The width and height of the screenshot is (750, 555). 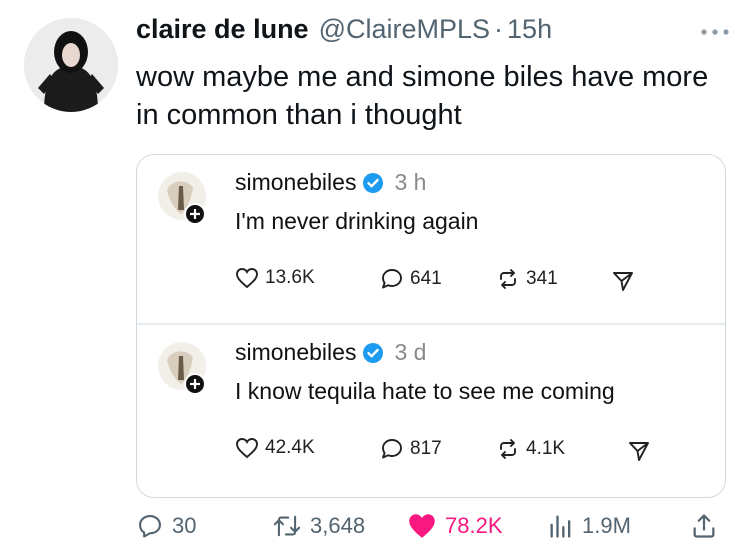 I want to click on like-stat: 42.4K, so click(x=275, y=448).